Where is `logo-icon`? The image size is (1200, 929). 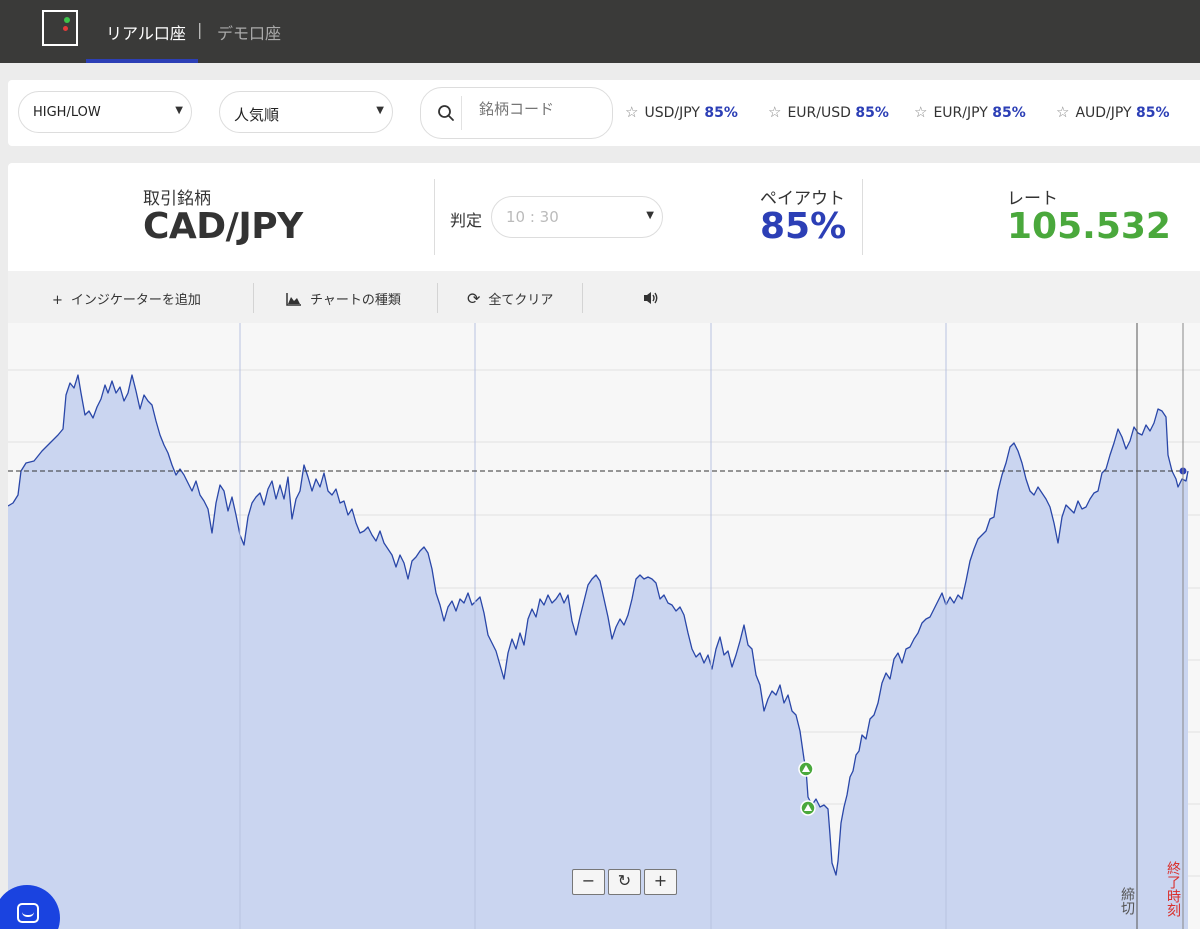 logo-icon is located at coordinates (60, 28).